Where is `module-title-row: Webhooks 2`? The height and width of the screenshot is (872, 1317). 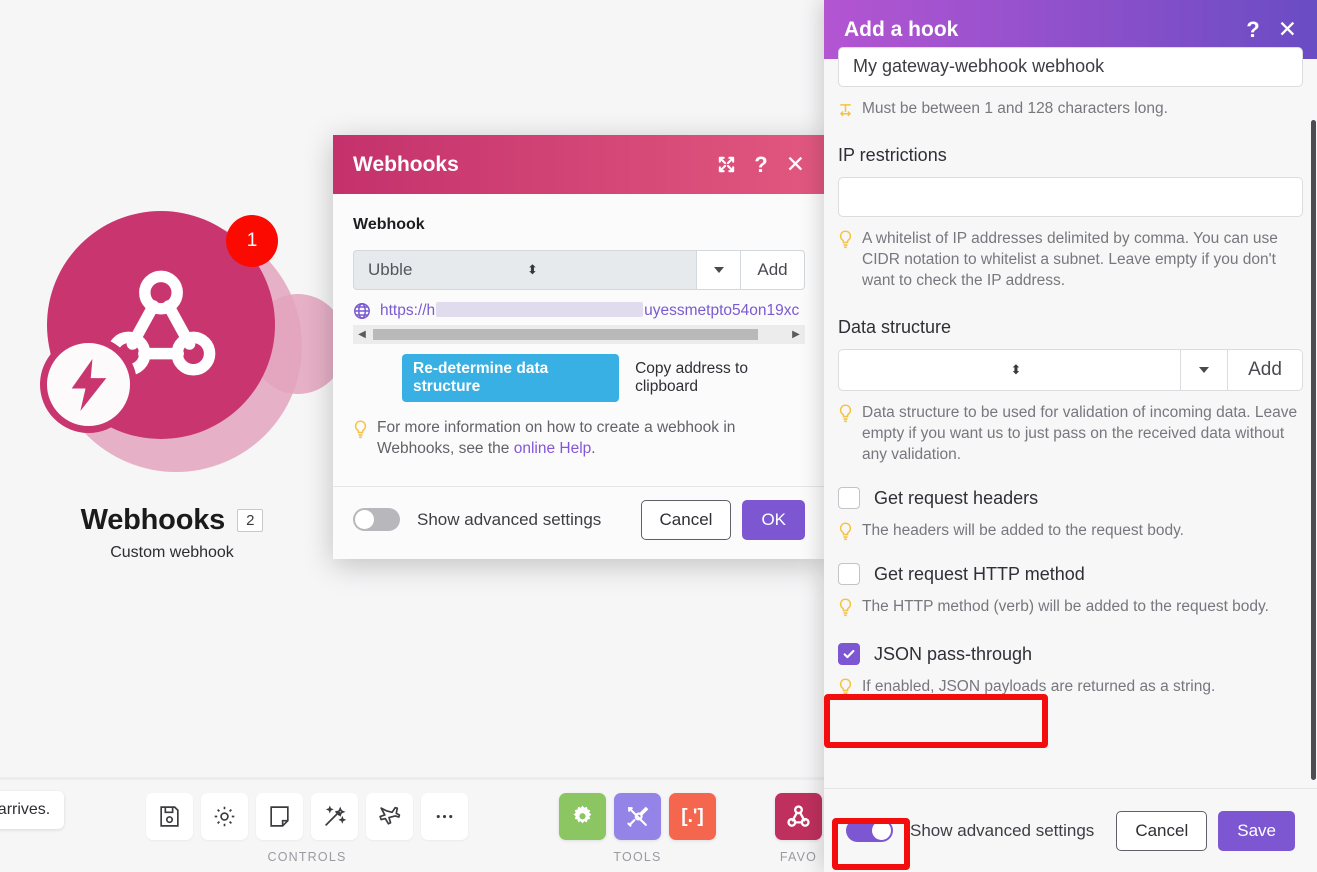 module-title-row: Webhooks 2 is located at coordinates (172, 520).